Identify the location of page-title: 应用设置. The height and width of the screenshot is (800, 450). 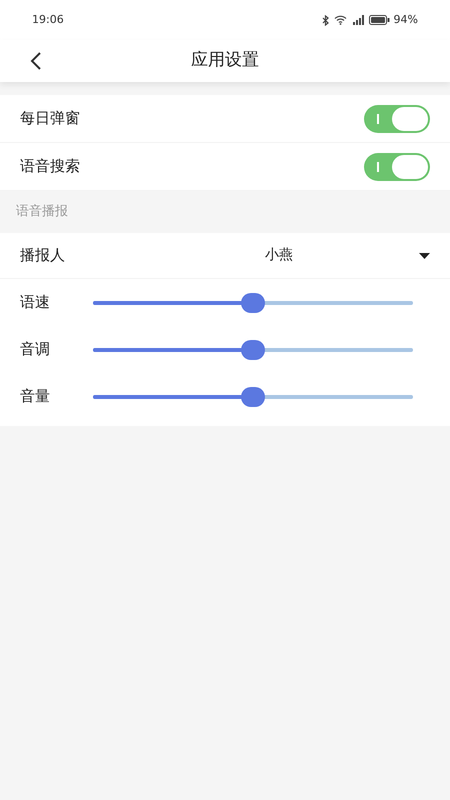
(225, 60).